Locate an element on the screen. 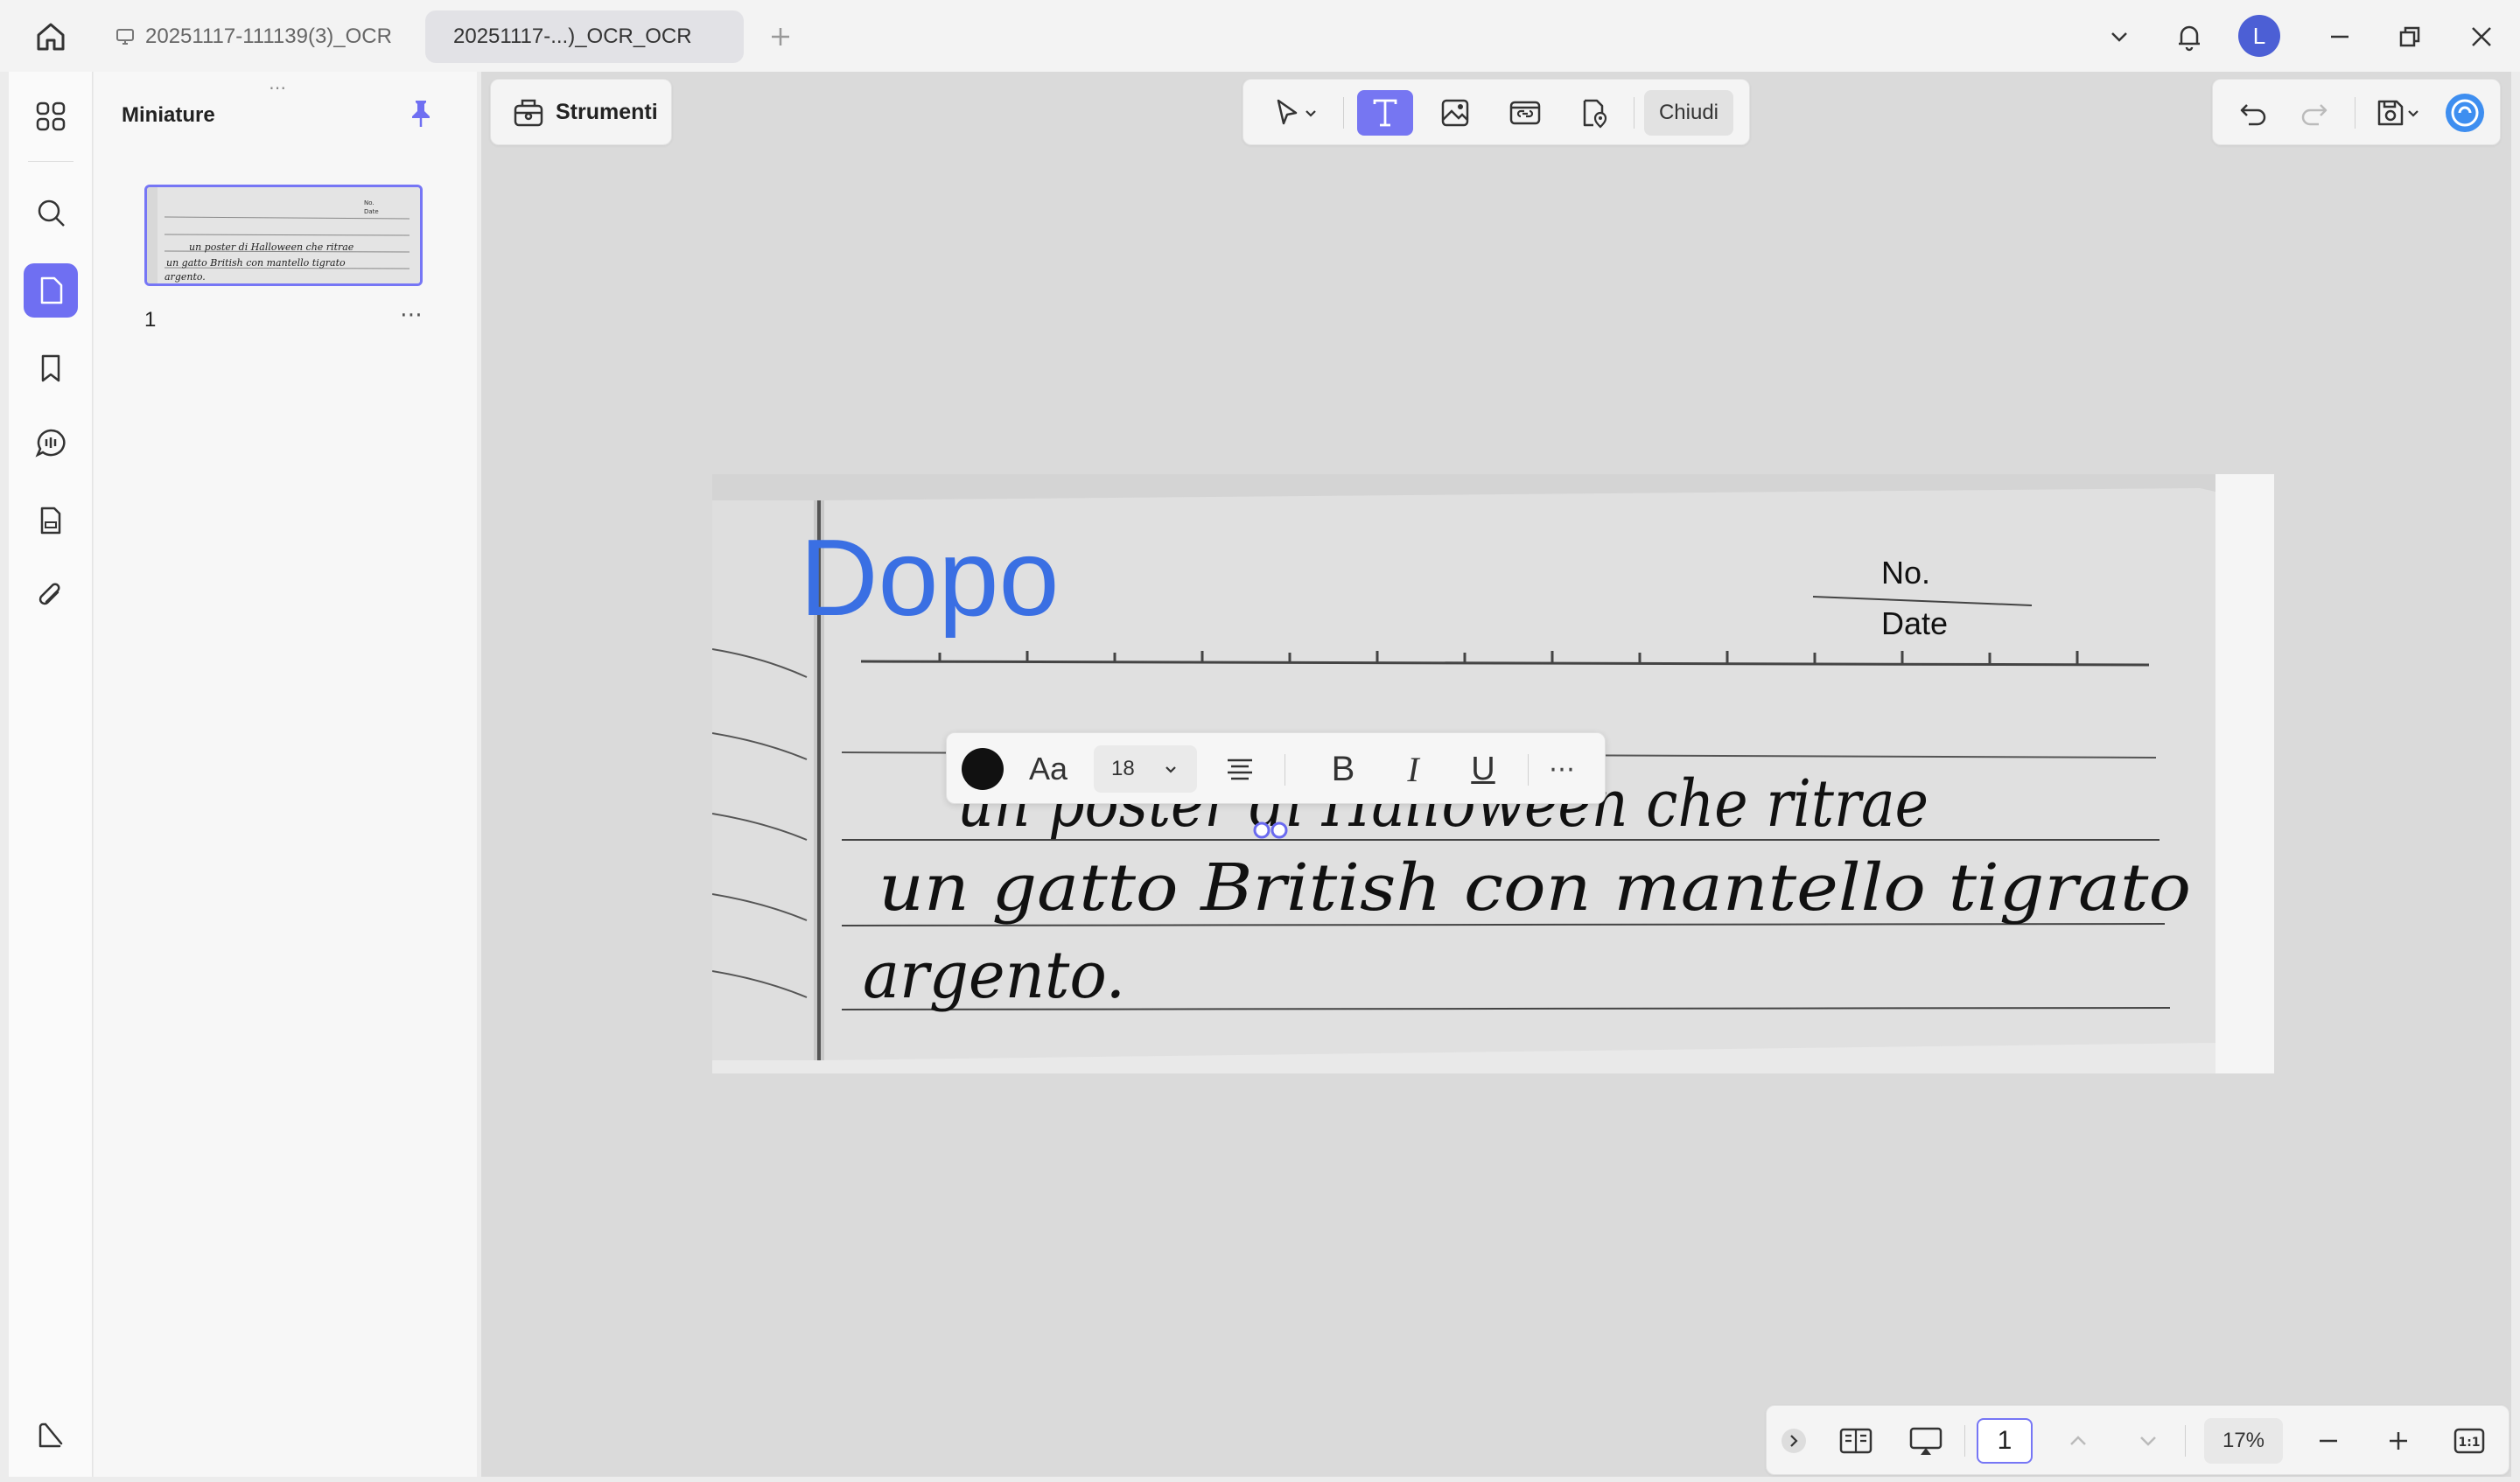  restore-icon is located at coordinates (2409, 36).